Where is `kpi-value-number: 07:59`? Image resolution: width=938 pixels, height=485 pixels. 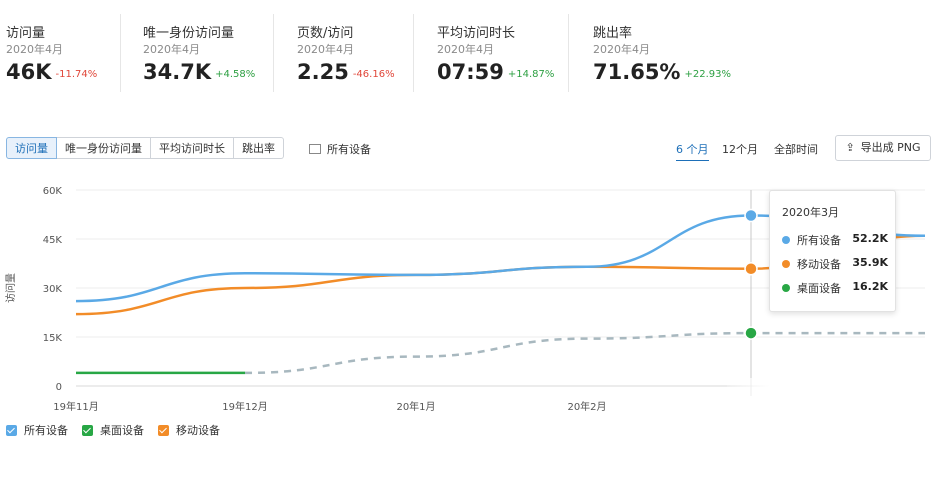 kpi-value-number: 07:59 is located at coordinates (470, 72).